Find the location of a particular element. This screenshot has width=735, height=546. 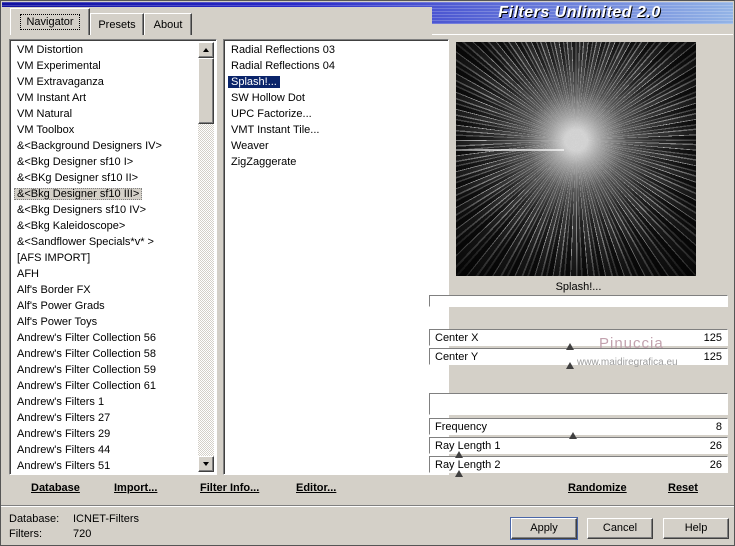

preview-image is located at coordinates (576, 159).